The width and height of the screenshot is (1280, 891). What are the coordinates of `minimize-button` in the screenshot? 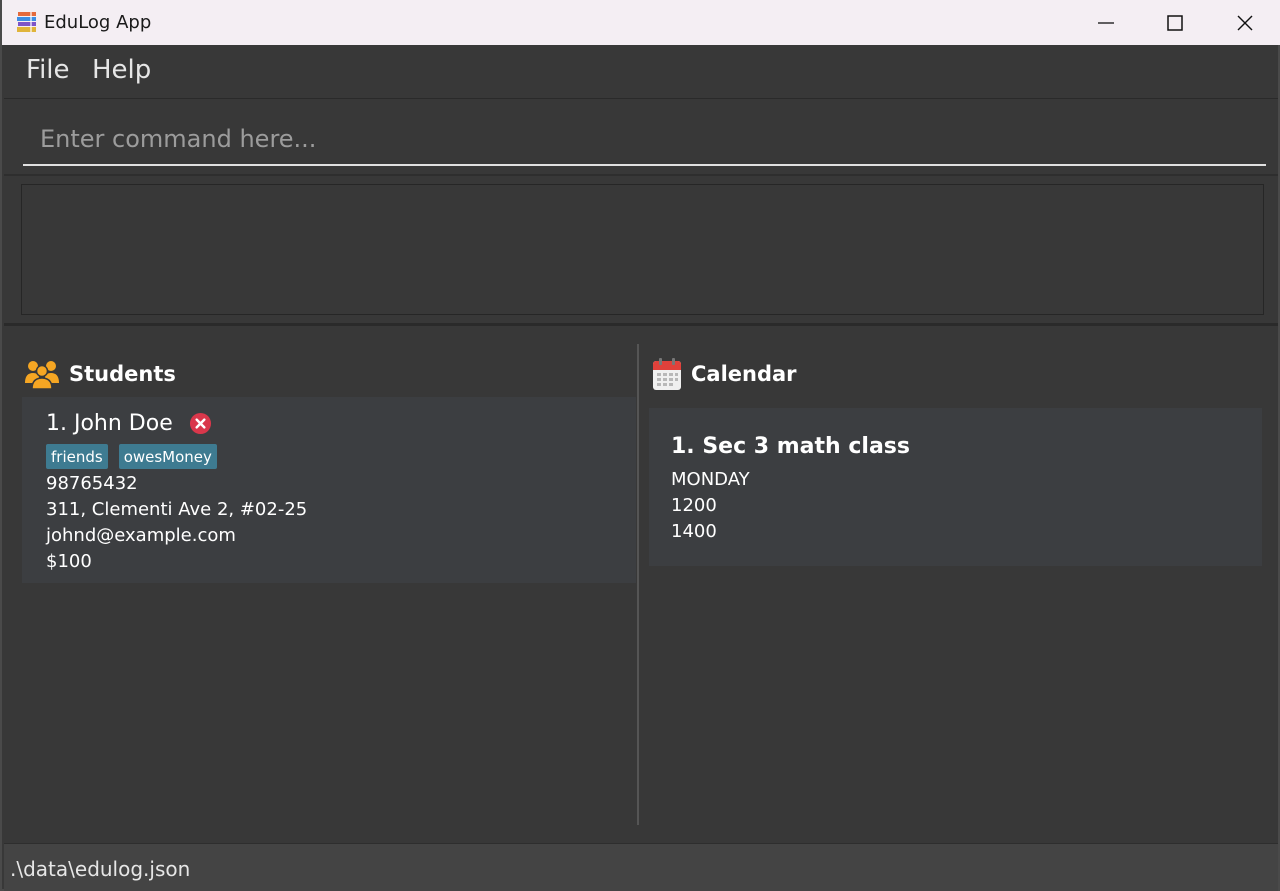 It's located at (1106, 22).